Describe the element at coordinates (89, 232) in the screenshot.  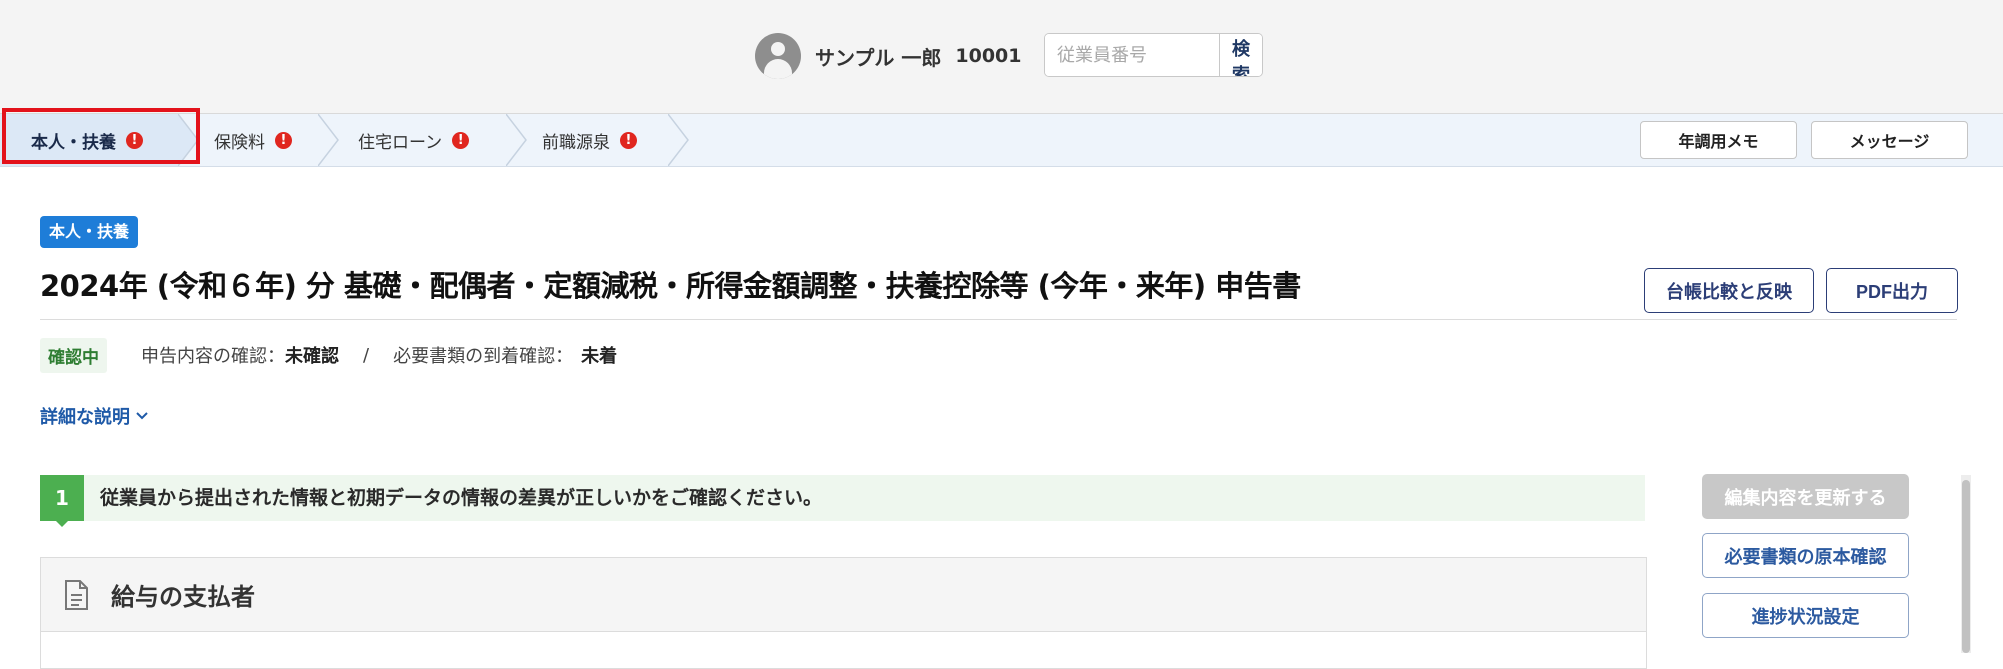
I see `category-badge: 本人・扶養` at that location.